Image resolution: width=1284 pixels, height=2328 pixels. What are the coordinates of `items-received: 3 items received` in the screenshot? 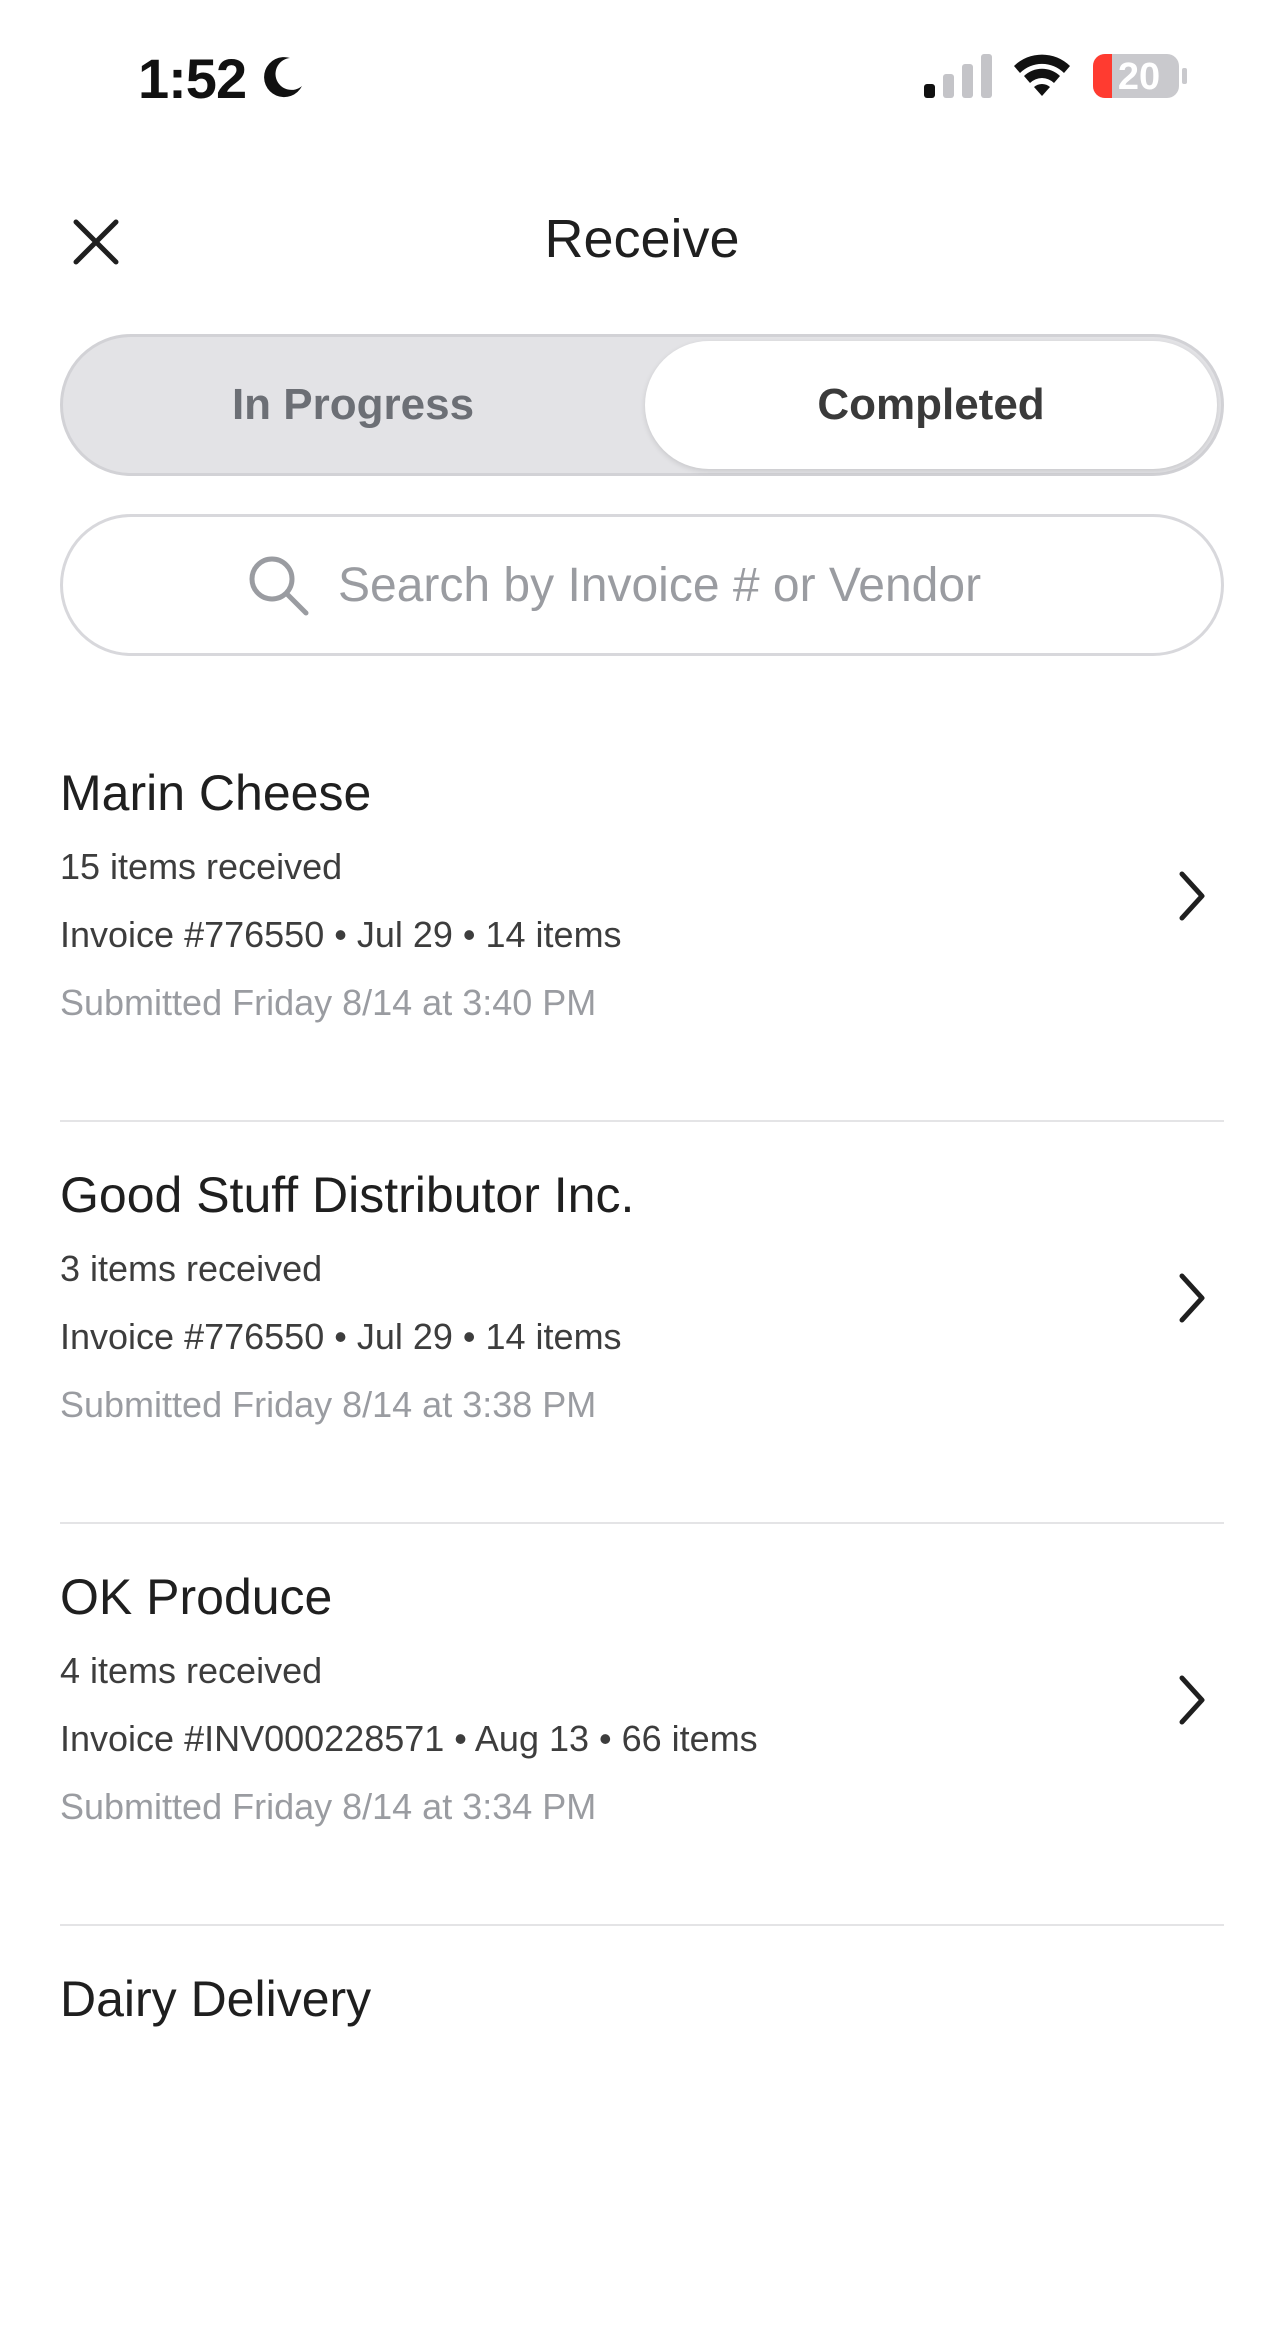 It's located at (191, 1268).